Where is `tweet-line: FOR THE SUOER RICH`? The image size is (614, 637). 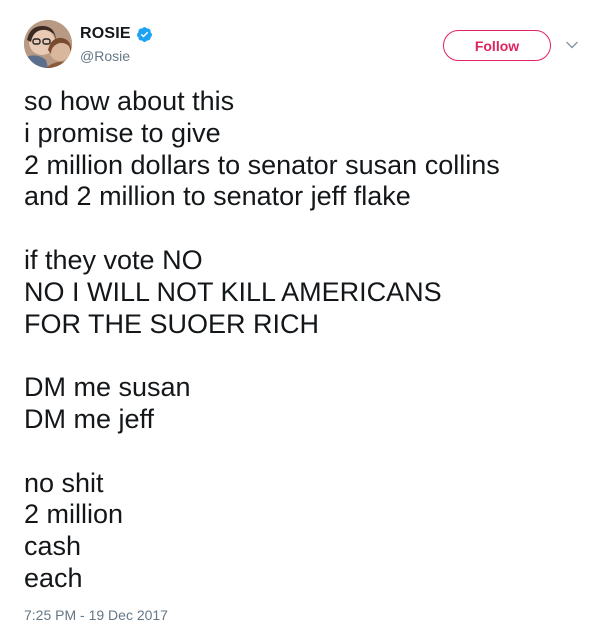
tweet-line: FOR THE SUOER RICH is located at coordinates (172, 323).